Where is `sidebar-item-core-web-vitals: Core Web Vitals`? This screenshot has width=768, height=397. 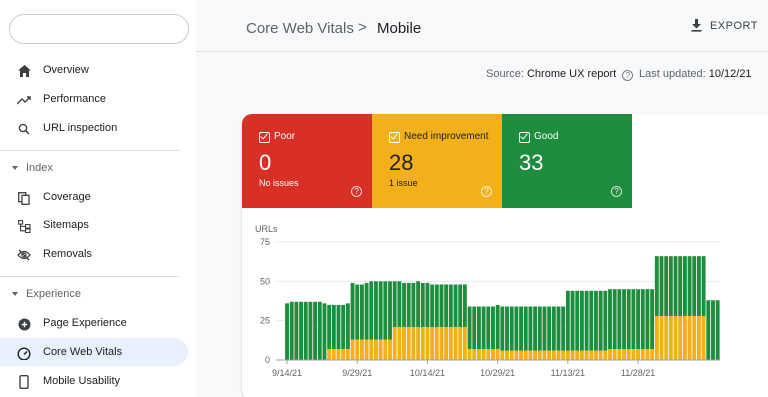 sidebar-item-core-web-vitals: Core Web Vitals is located at coordinates (94, 352).